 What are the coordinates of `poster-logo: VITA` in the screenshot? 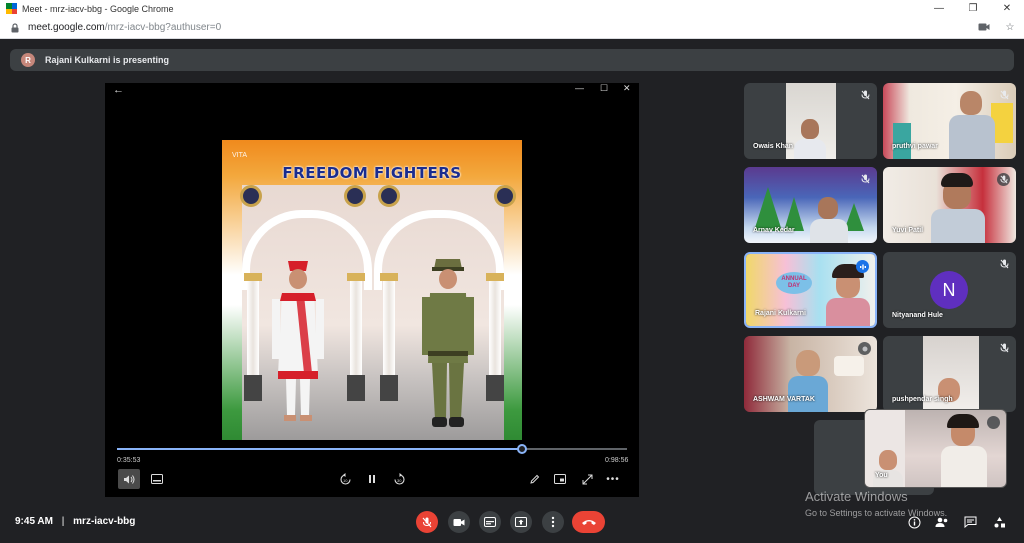 It's located at (240, 155).